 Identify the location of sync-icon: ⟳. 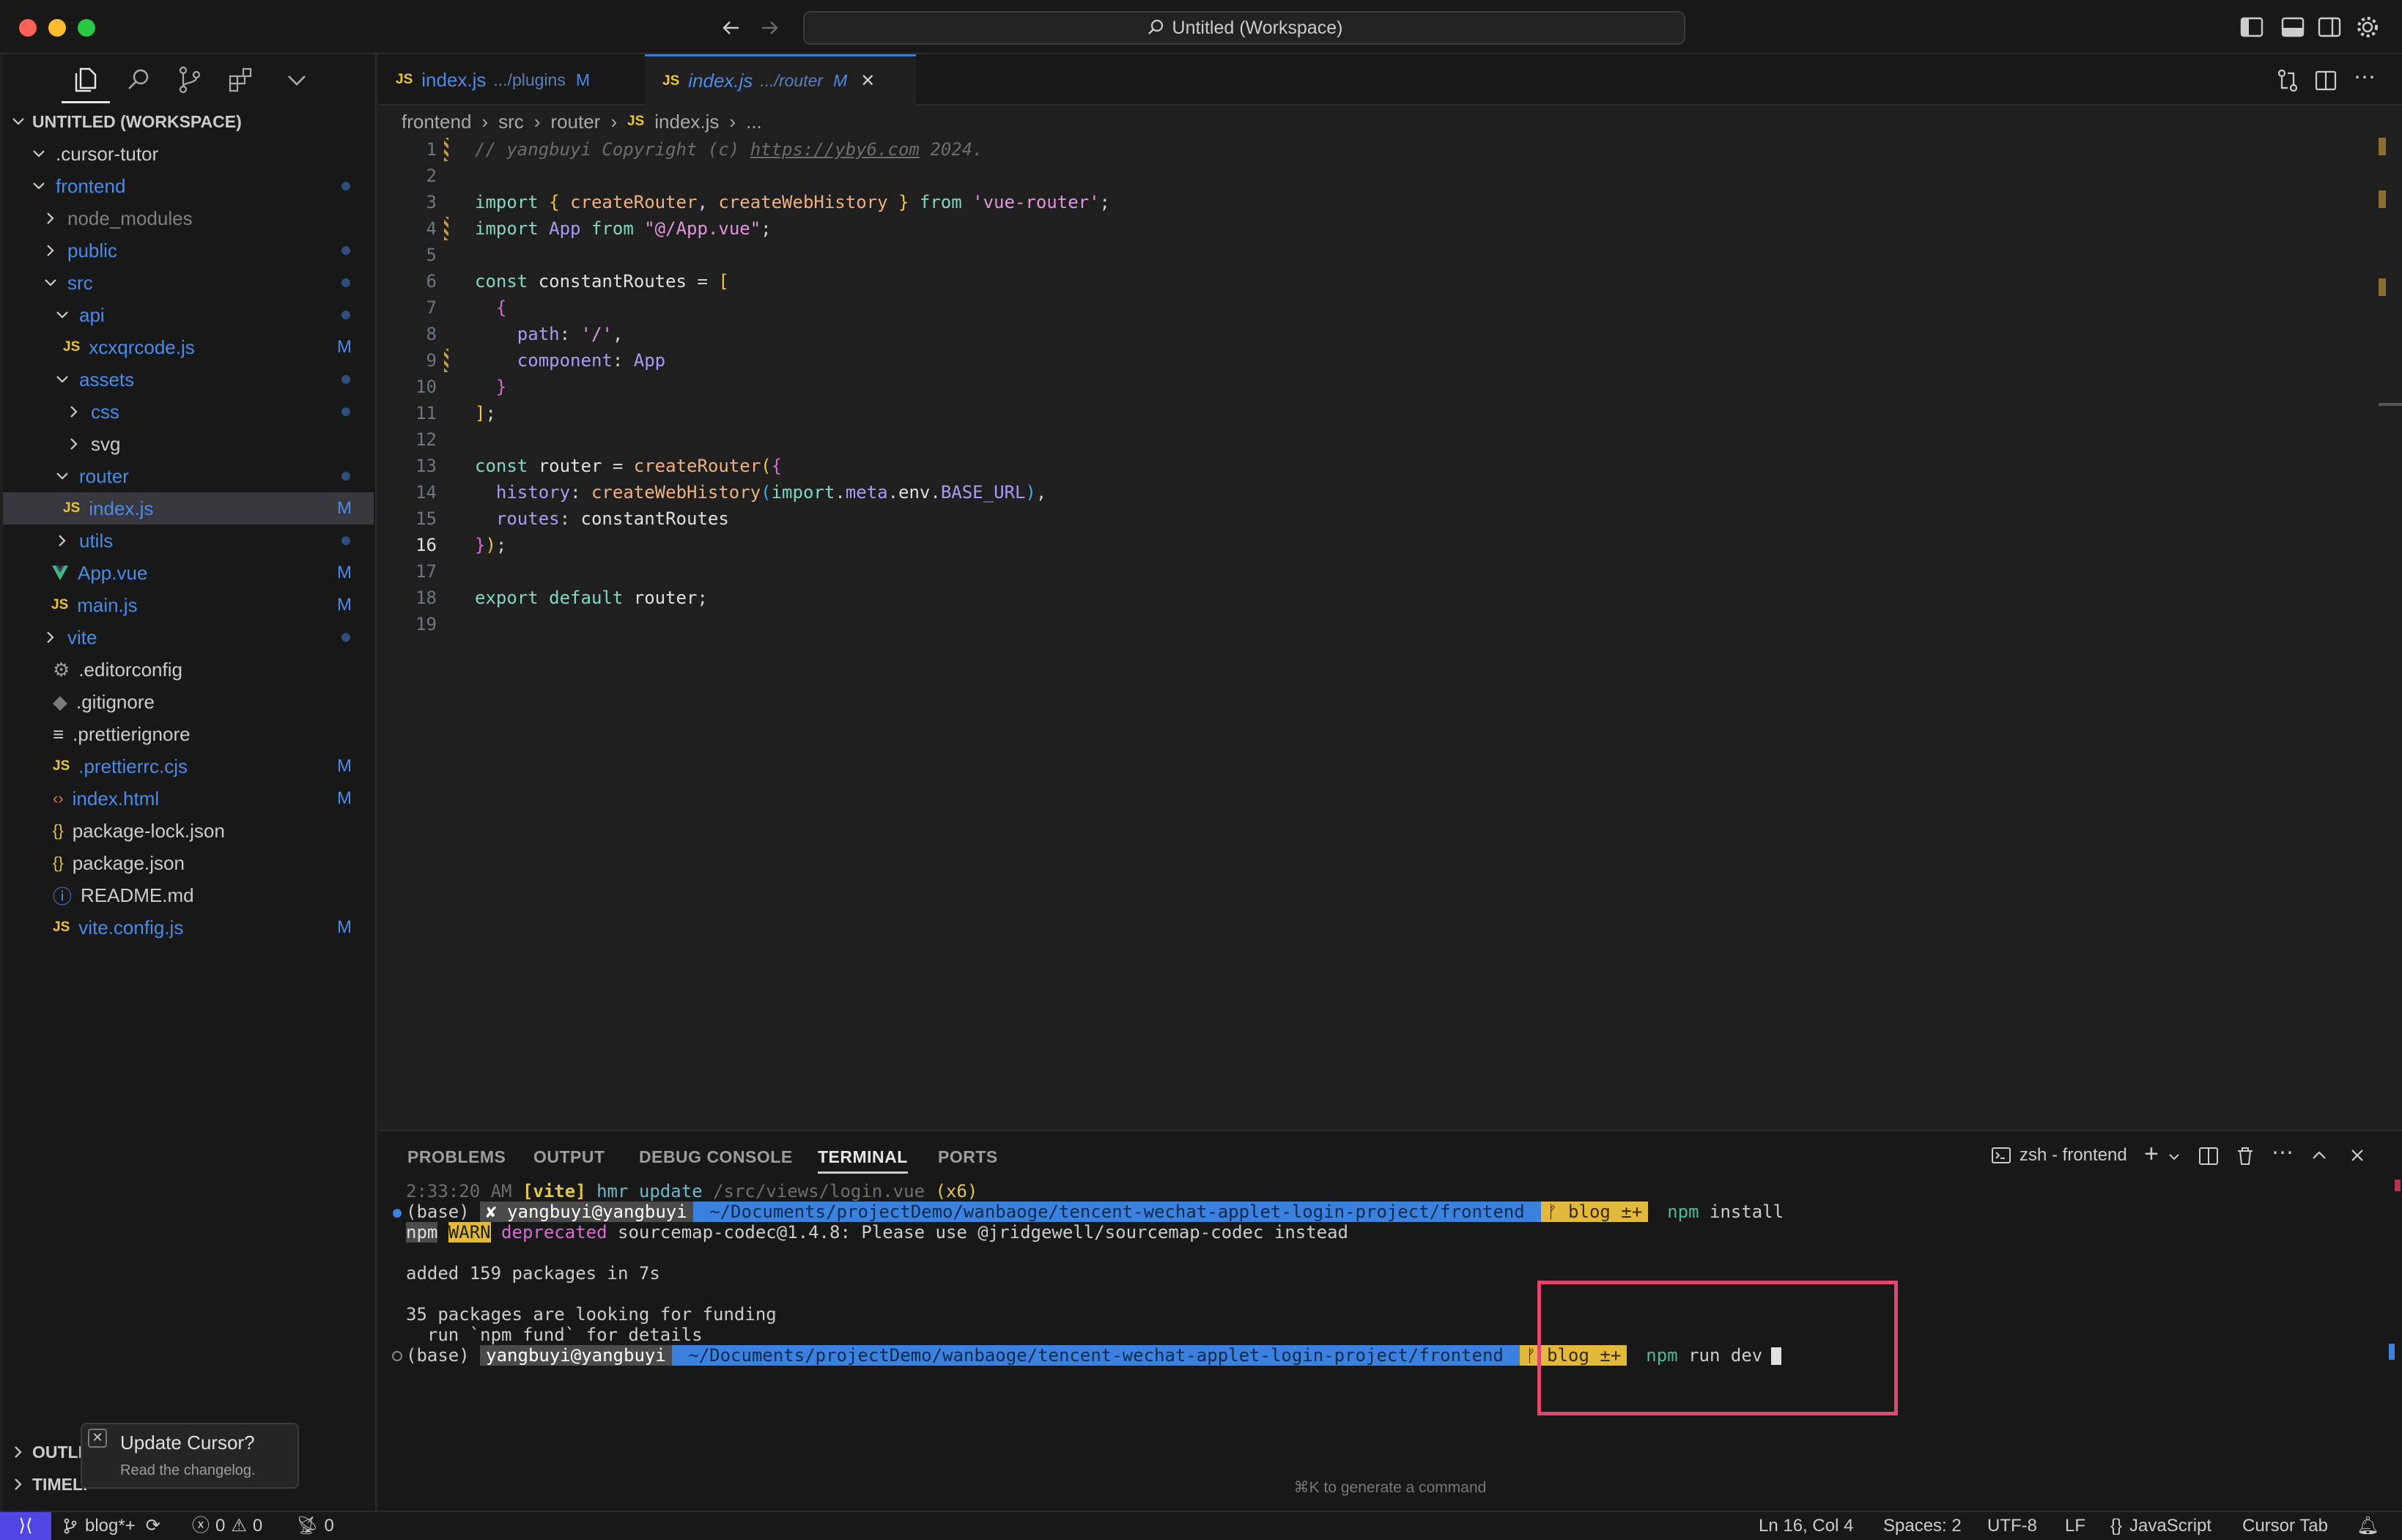
(153, 1526).